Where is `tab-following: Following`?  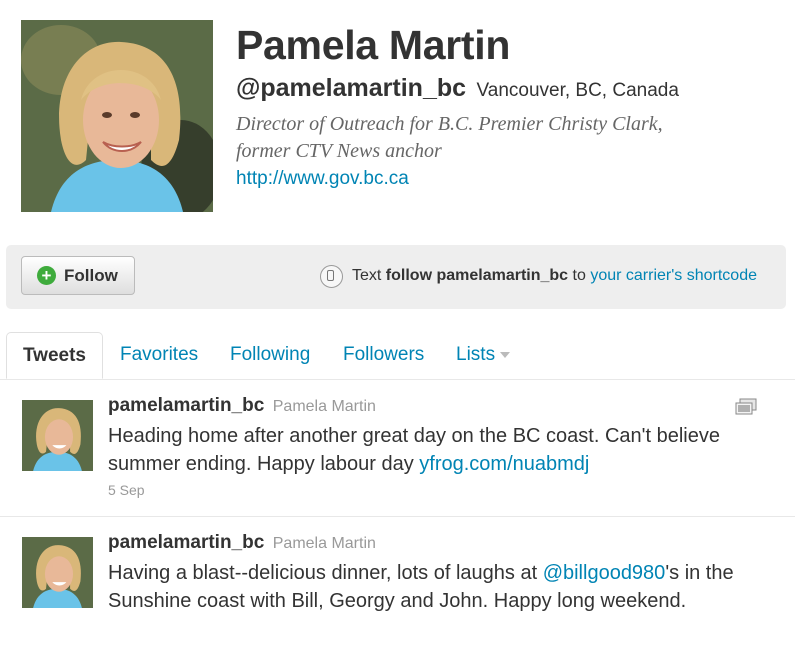
tab-following: Following is located at coordinates (270, 355).